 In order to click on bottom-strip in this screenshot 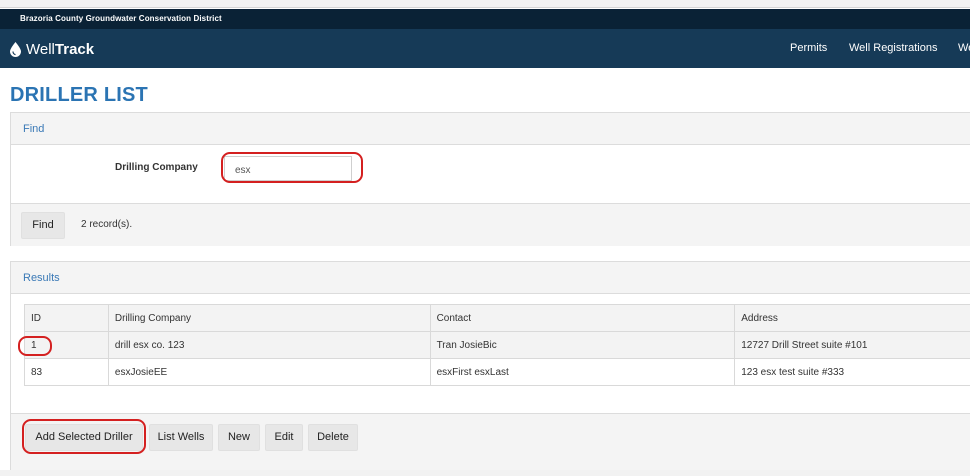, I will do `click(485, 473)`.